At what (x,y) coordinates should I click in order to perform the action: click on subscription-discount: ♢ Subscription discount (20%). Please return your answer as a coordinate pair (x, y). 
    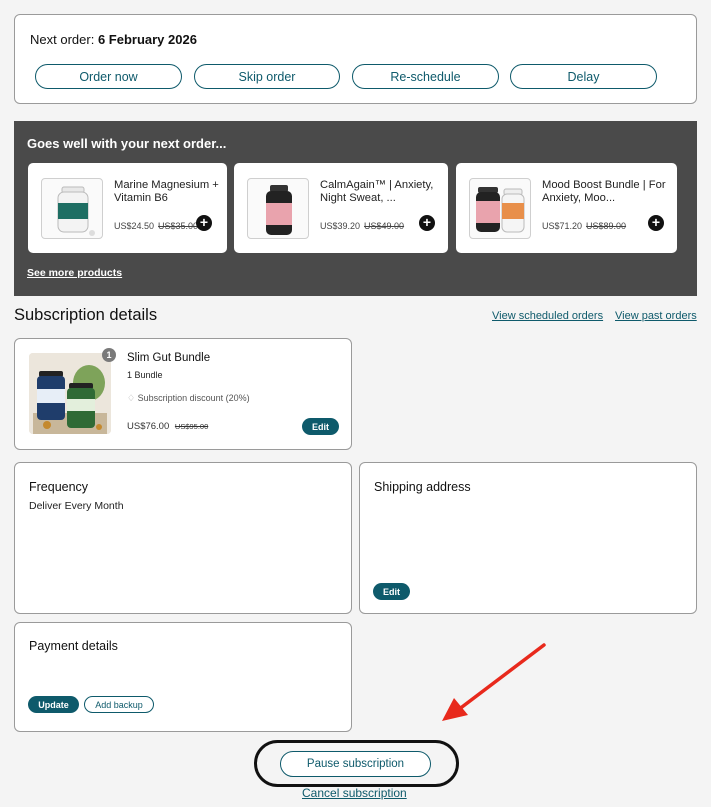
    Looking at the image, I should click on (188, 398).